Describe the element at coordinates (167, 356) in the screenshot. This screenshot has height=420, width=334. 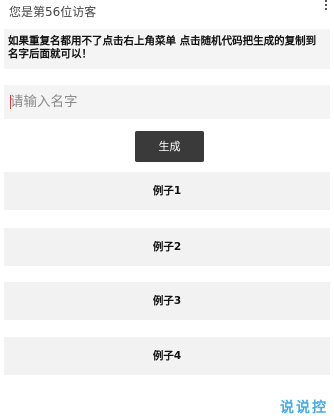
I see `example-4-button: 例子4` at that location.